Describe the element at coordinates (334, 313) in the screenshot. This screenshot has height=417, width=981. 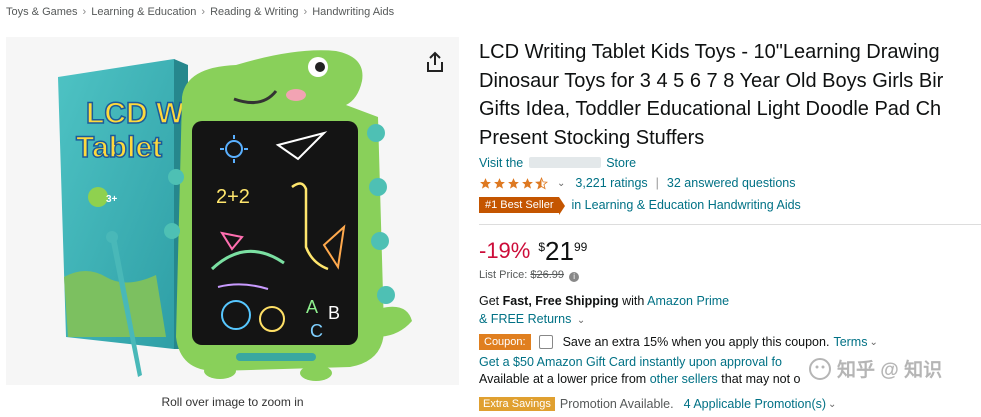
I see `svg-text: B` at that location.